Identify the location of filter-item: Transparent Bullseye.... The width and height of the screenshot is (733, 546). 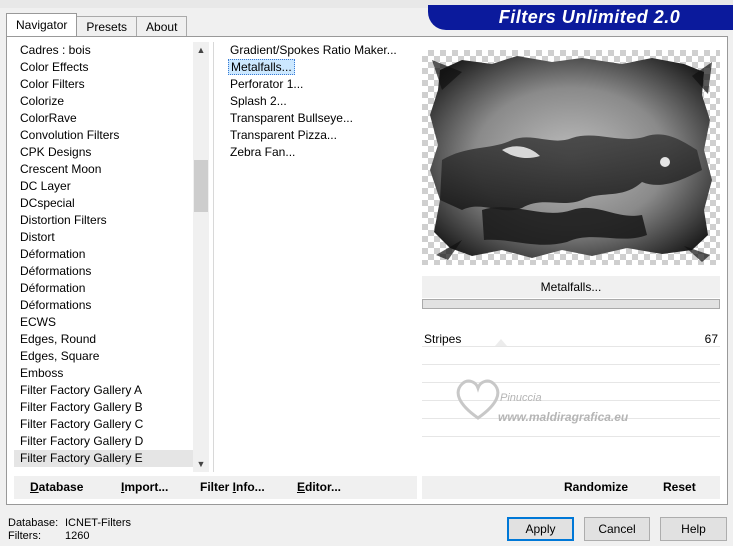
(317, 118).